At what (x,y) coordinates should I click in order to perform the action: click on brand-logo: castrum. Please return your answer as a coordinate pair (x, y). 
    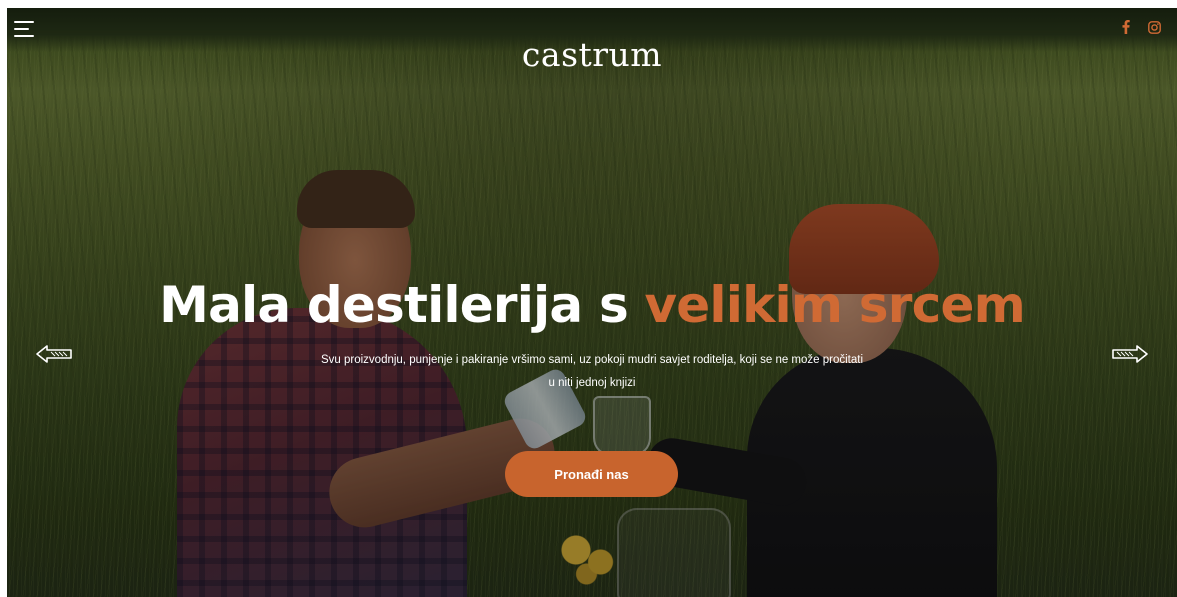
    Looking at the image, I should click on (592, 54).